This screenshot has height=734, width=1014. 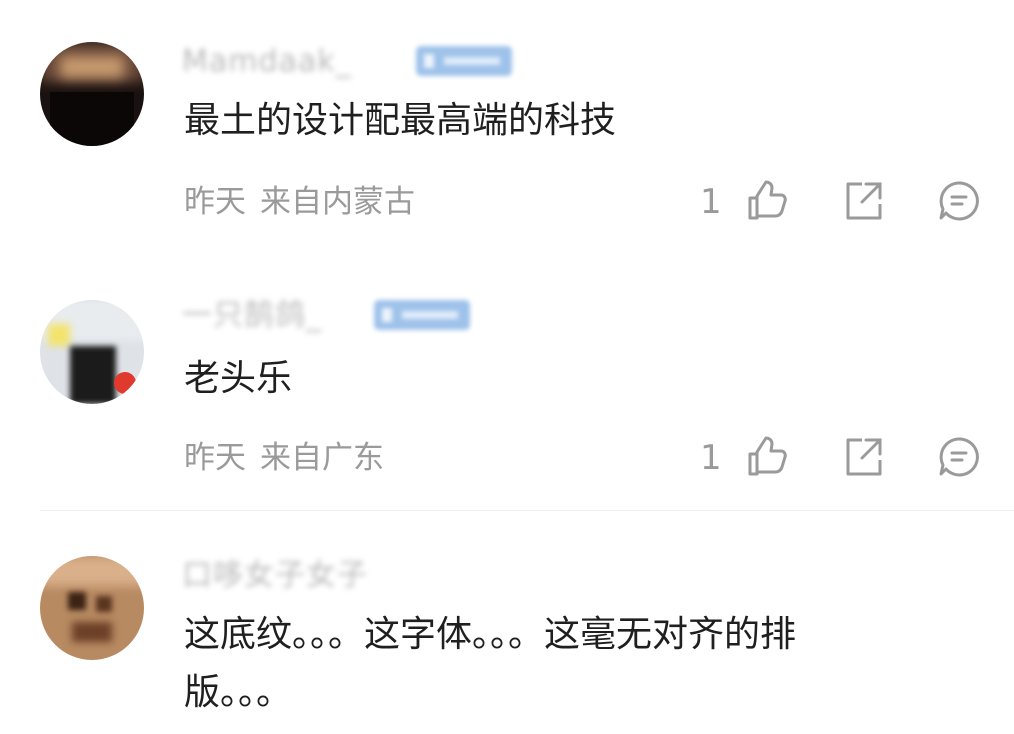 What do you see at coordinates (322, 458) in the screenshot?
I see `comment-location: 来自广东` at bounding box center [322, 458].